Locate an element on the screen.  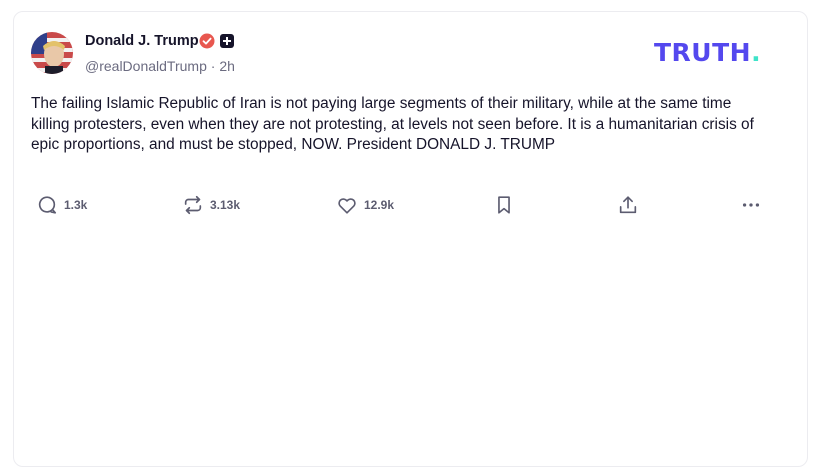
retruth-count: 3.13k is located at coordinates (225, 205).